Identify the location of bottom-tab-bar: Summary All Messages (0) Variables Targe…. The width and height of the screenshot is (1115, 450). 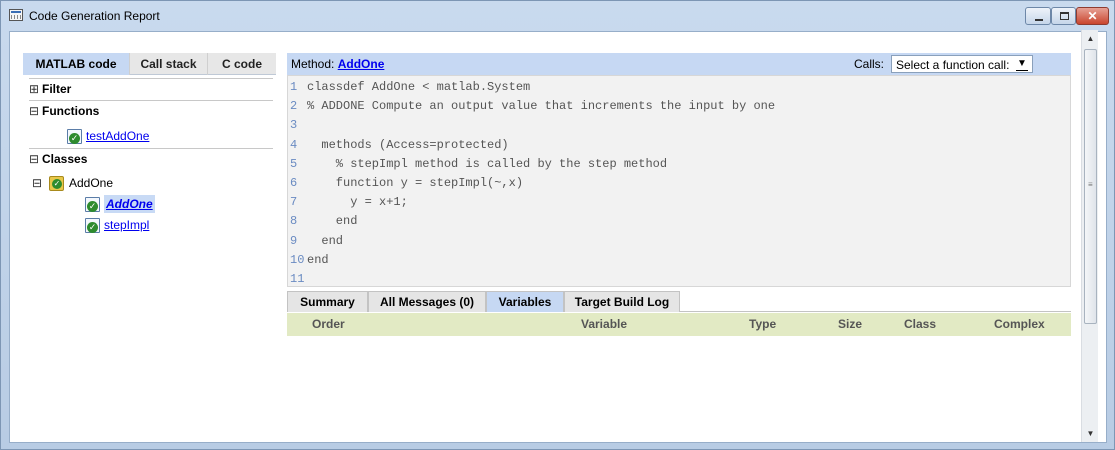
(679, 301).